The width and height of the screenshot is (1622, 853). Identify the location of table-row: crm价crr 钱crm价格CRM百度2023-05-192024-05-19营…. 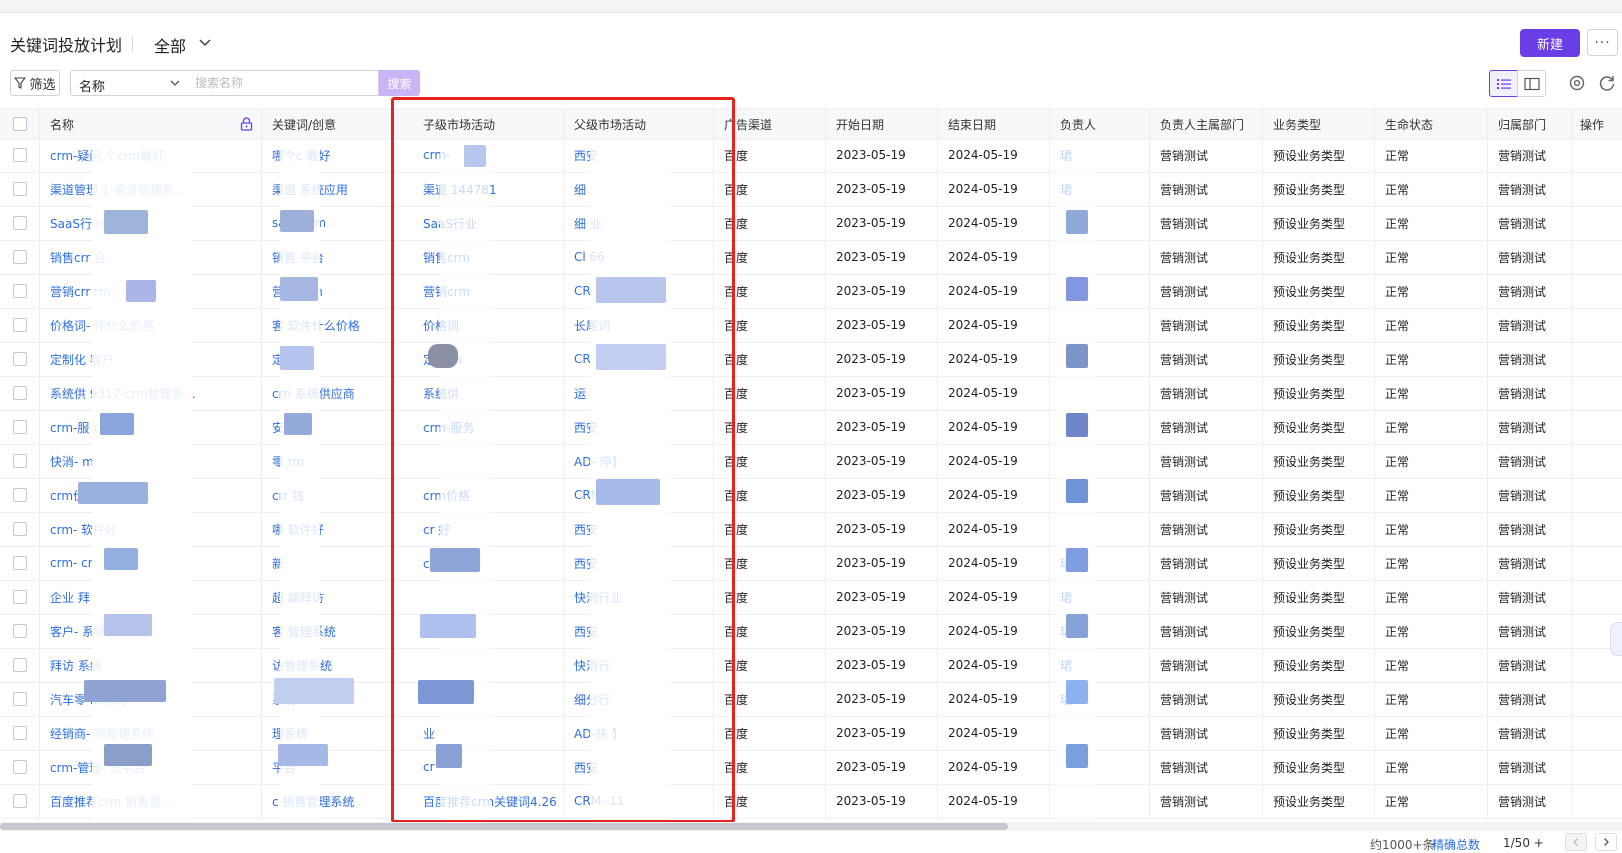
(811, 495).